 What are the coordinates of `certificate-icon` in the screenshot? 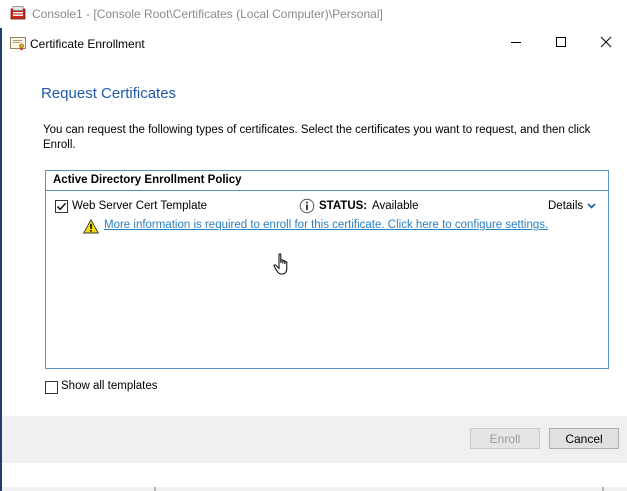 It's located at (18, 44).